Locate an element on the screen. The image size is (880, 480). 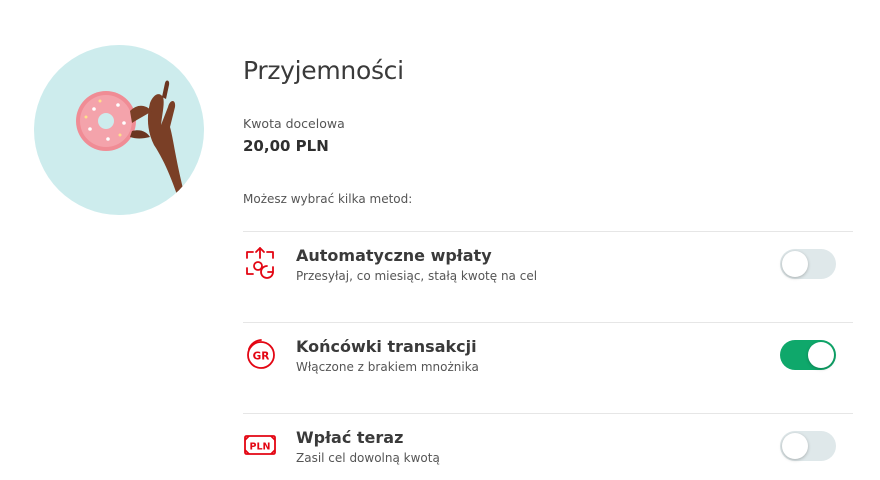
transaction-roundup-toggle is located at coordinates (808, 355).